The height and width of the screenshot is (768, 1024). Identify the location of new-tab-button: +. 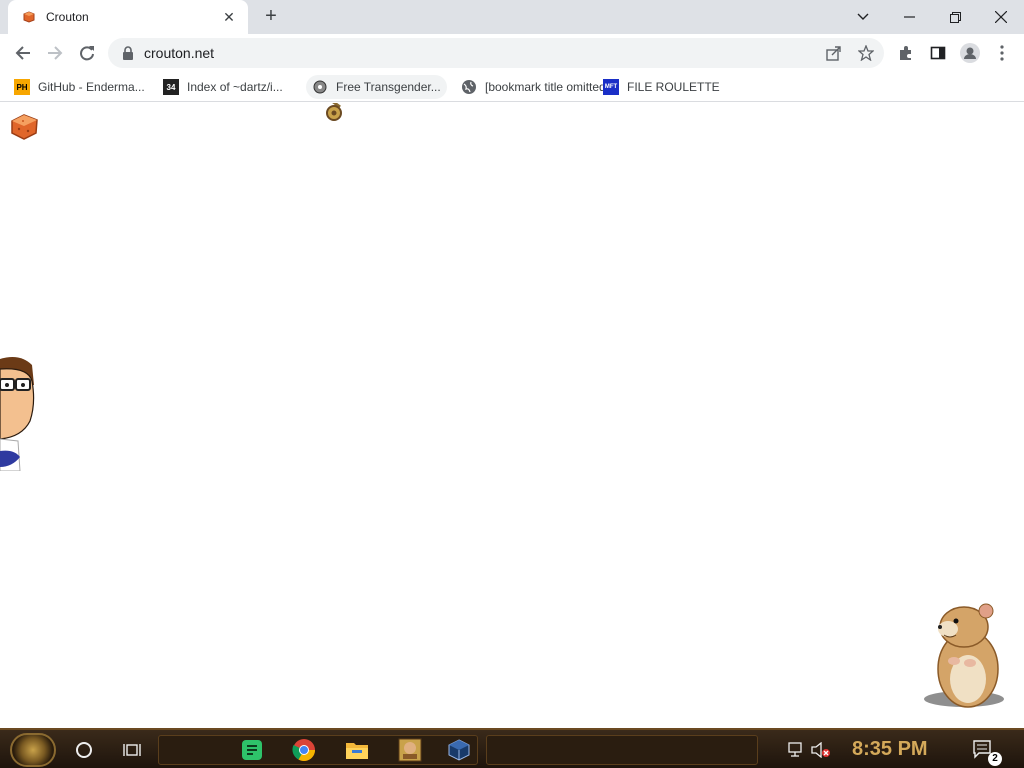
(271, 16).